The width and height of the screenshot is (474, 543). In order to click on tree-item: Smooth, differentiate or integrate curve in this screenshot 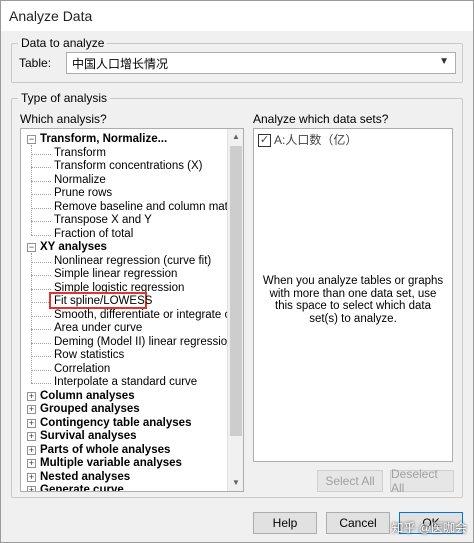, I will do `click(149, 315)`.